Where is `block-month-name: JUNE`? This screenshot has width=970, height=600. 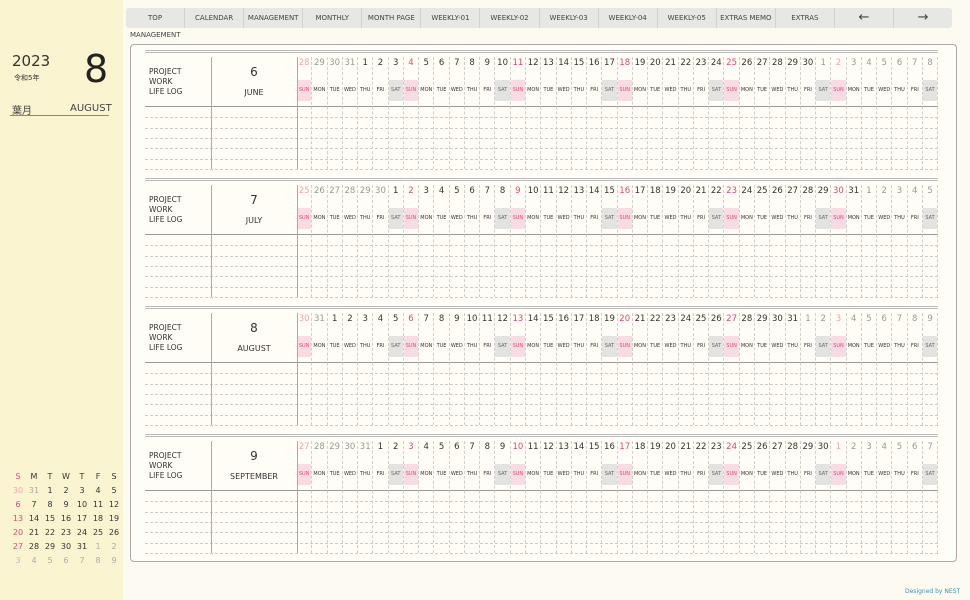 block-month-name: JUNE is located at coordinates (254, 92).